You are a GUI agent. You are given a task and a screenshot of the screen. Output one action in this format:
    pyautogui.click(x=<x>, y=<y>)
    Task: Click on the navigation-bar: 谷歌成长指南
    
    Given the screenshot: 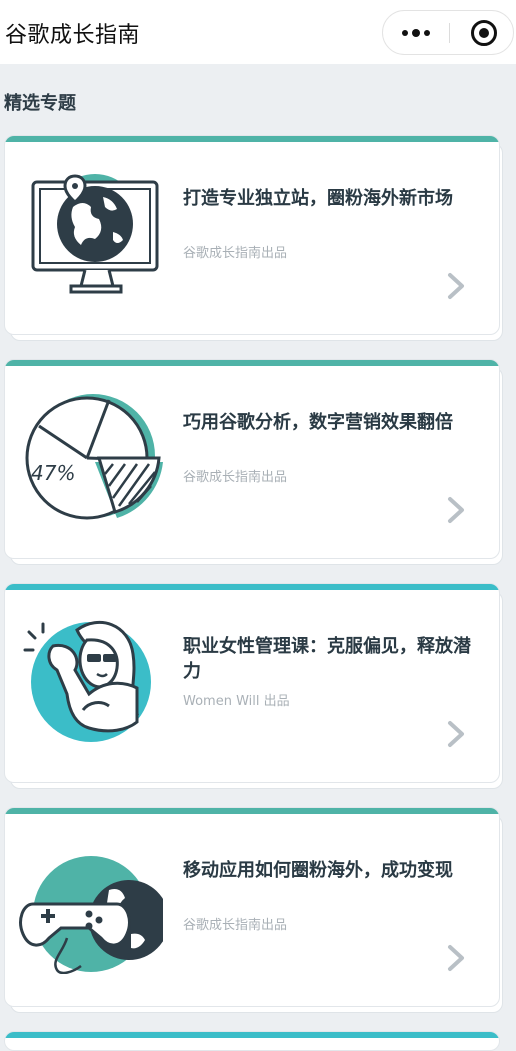 What is the action you would take?
    pyautogui.click(x=258, y=32)
    